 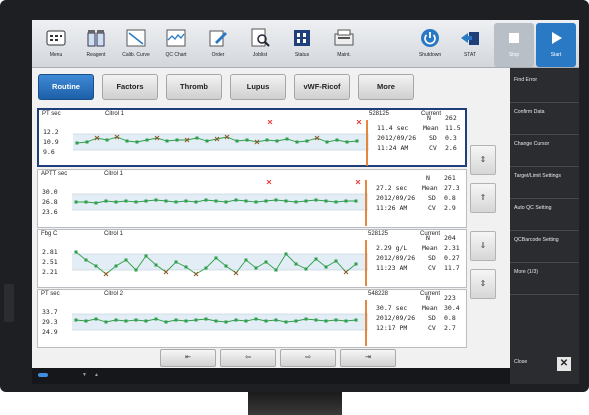 What do you see at coordinates (430, 38) in the screenshot?
I see `power-icon` at bounding box center [430, 38].